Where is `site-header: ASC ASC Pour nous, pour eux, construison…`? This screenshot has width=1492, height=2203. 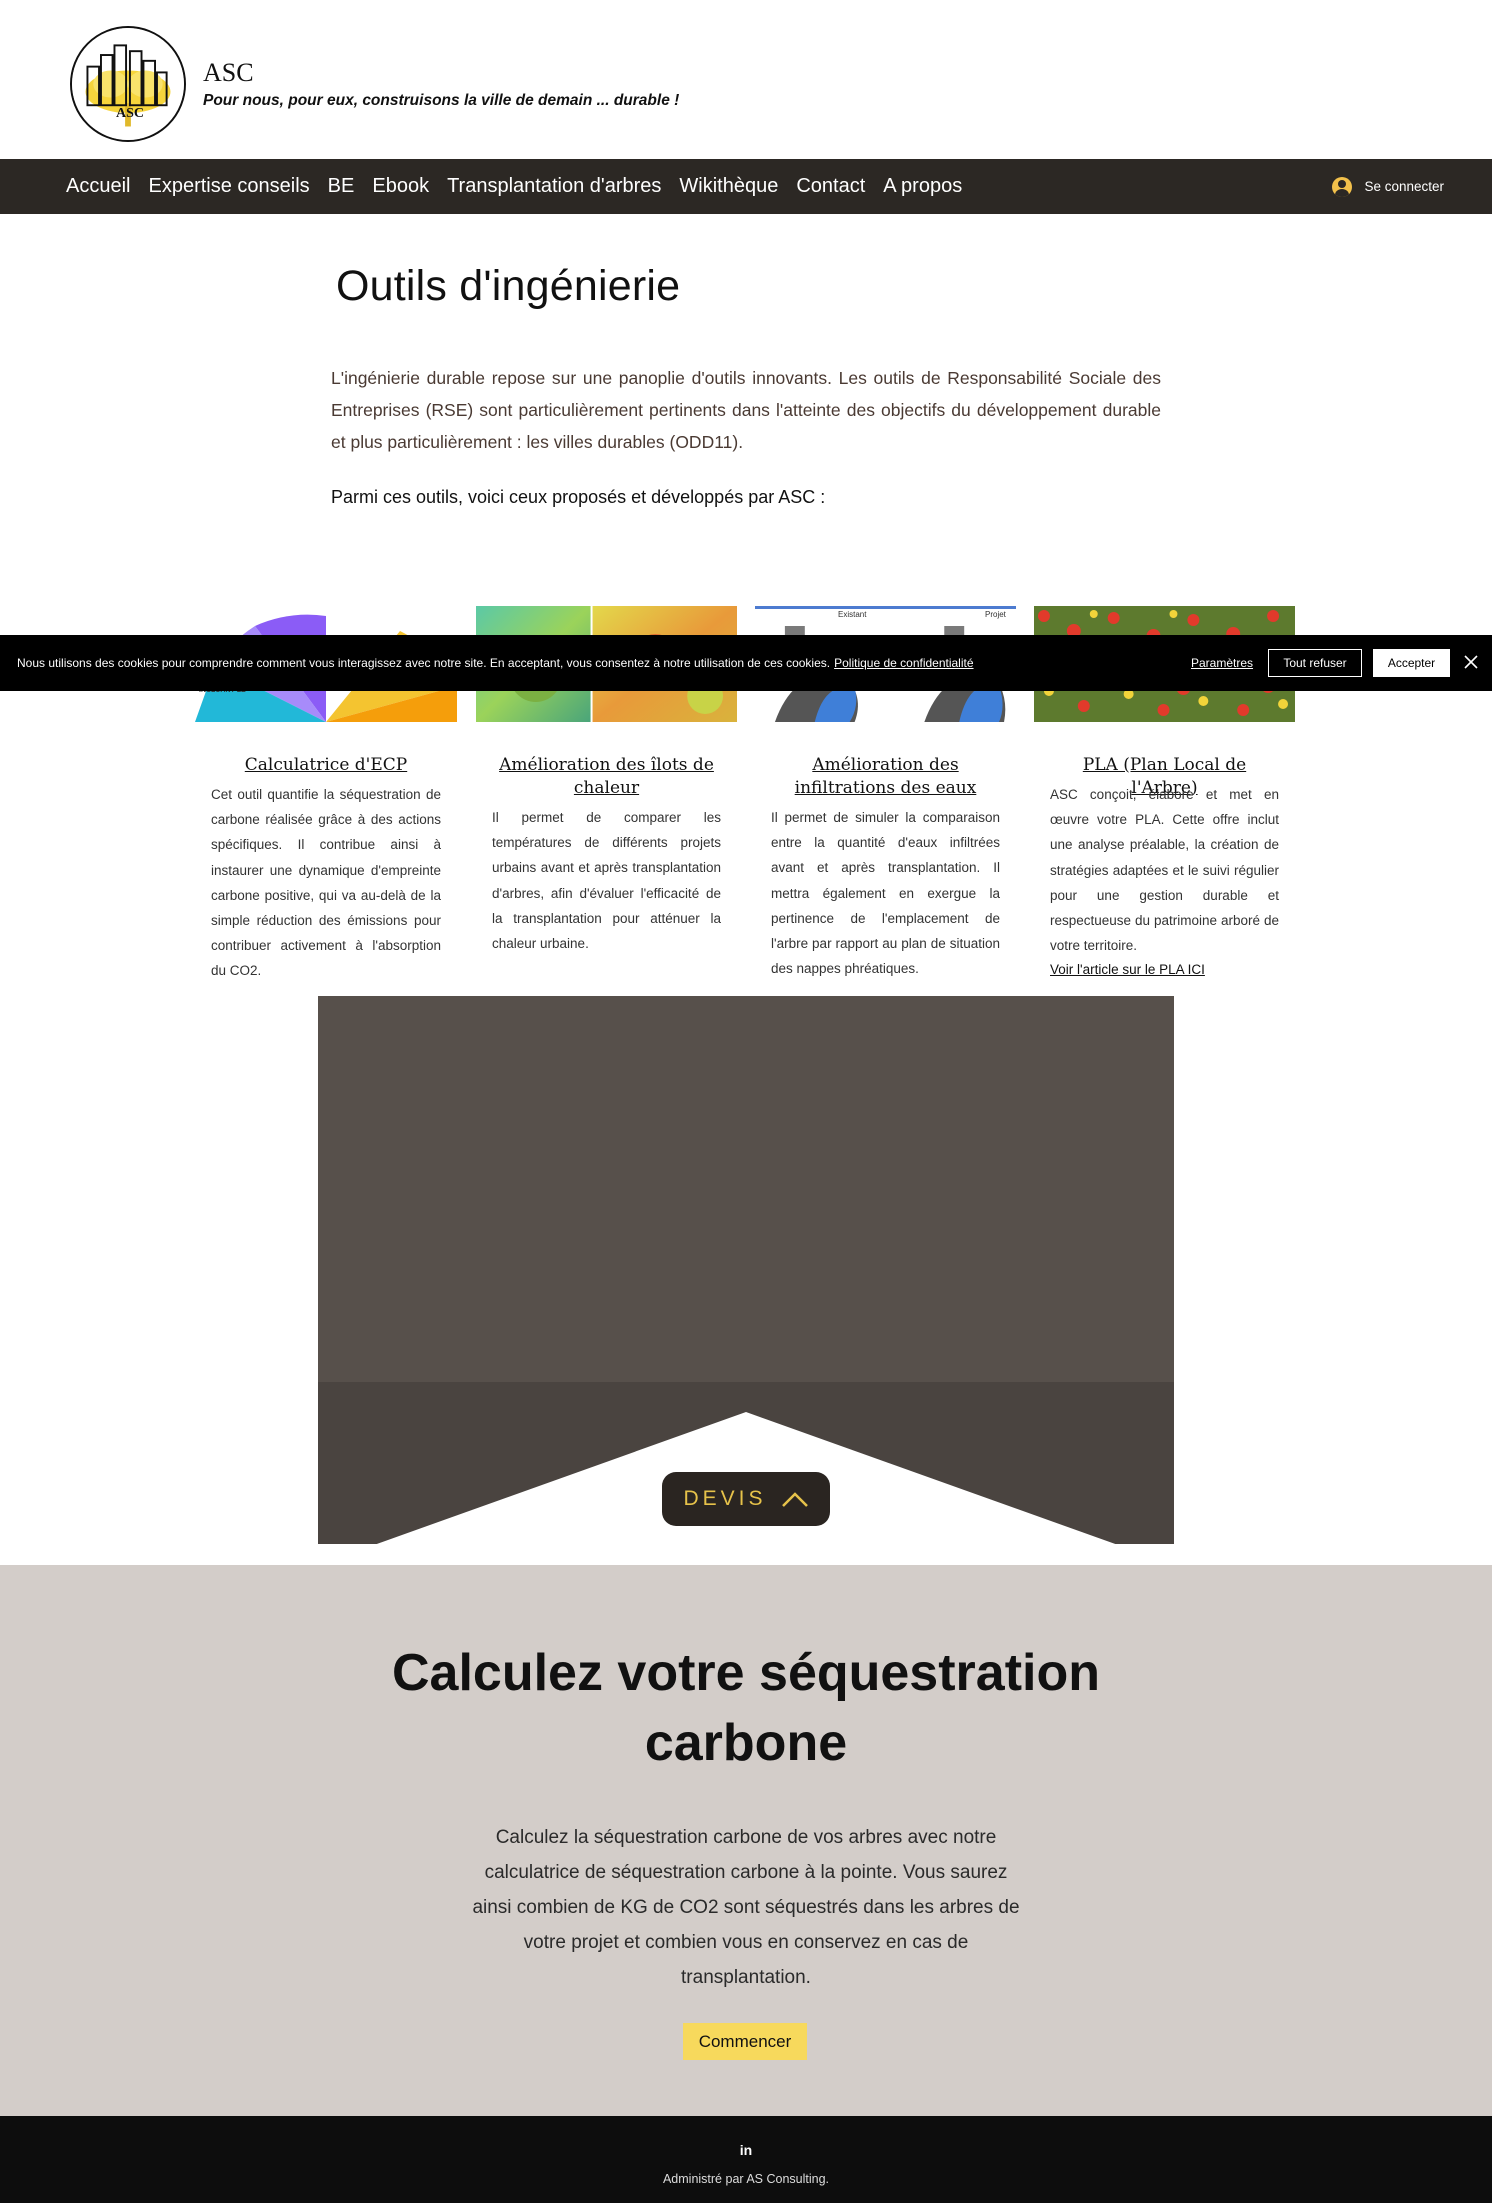
site-header: ASC ASC Pour nous, pour eux, construison… is located at coordinates (746, 79).